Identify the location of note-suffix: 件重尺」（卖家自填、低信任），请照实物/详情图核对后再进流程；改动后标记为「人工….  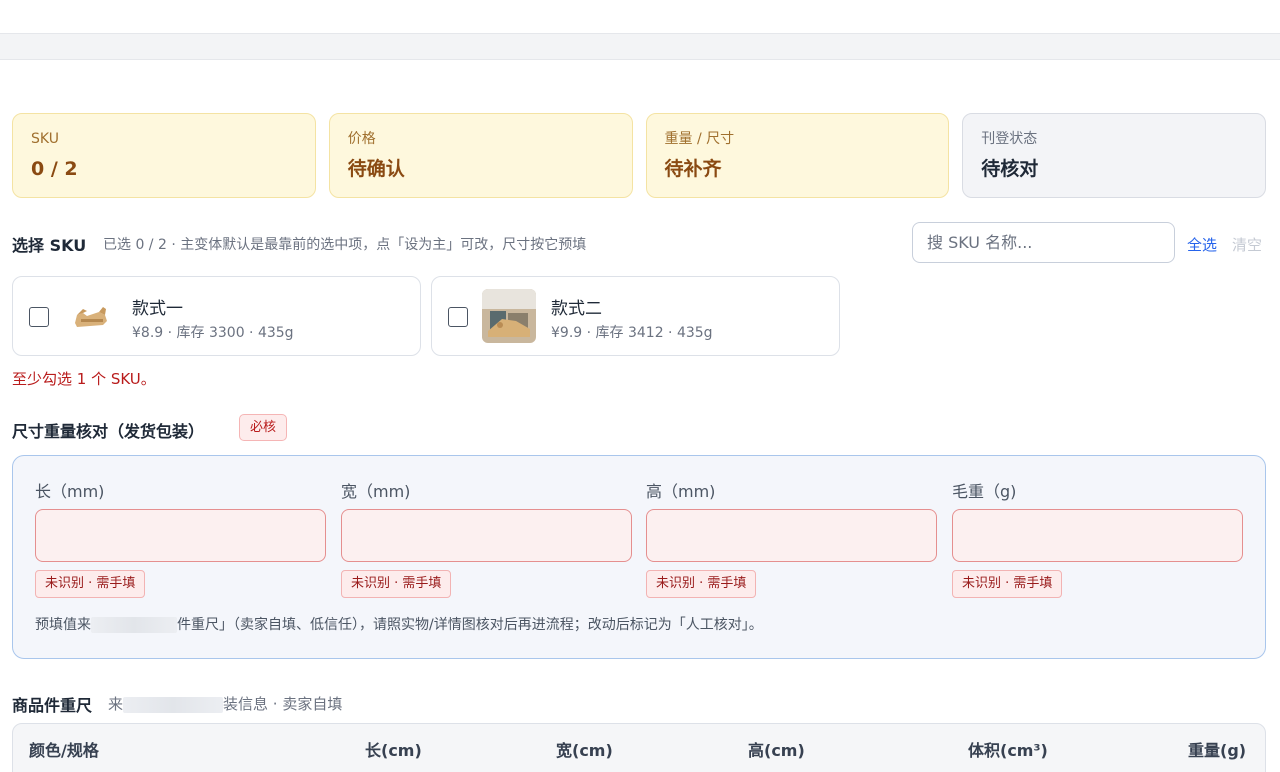
(470, 625).